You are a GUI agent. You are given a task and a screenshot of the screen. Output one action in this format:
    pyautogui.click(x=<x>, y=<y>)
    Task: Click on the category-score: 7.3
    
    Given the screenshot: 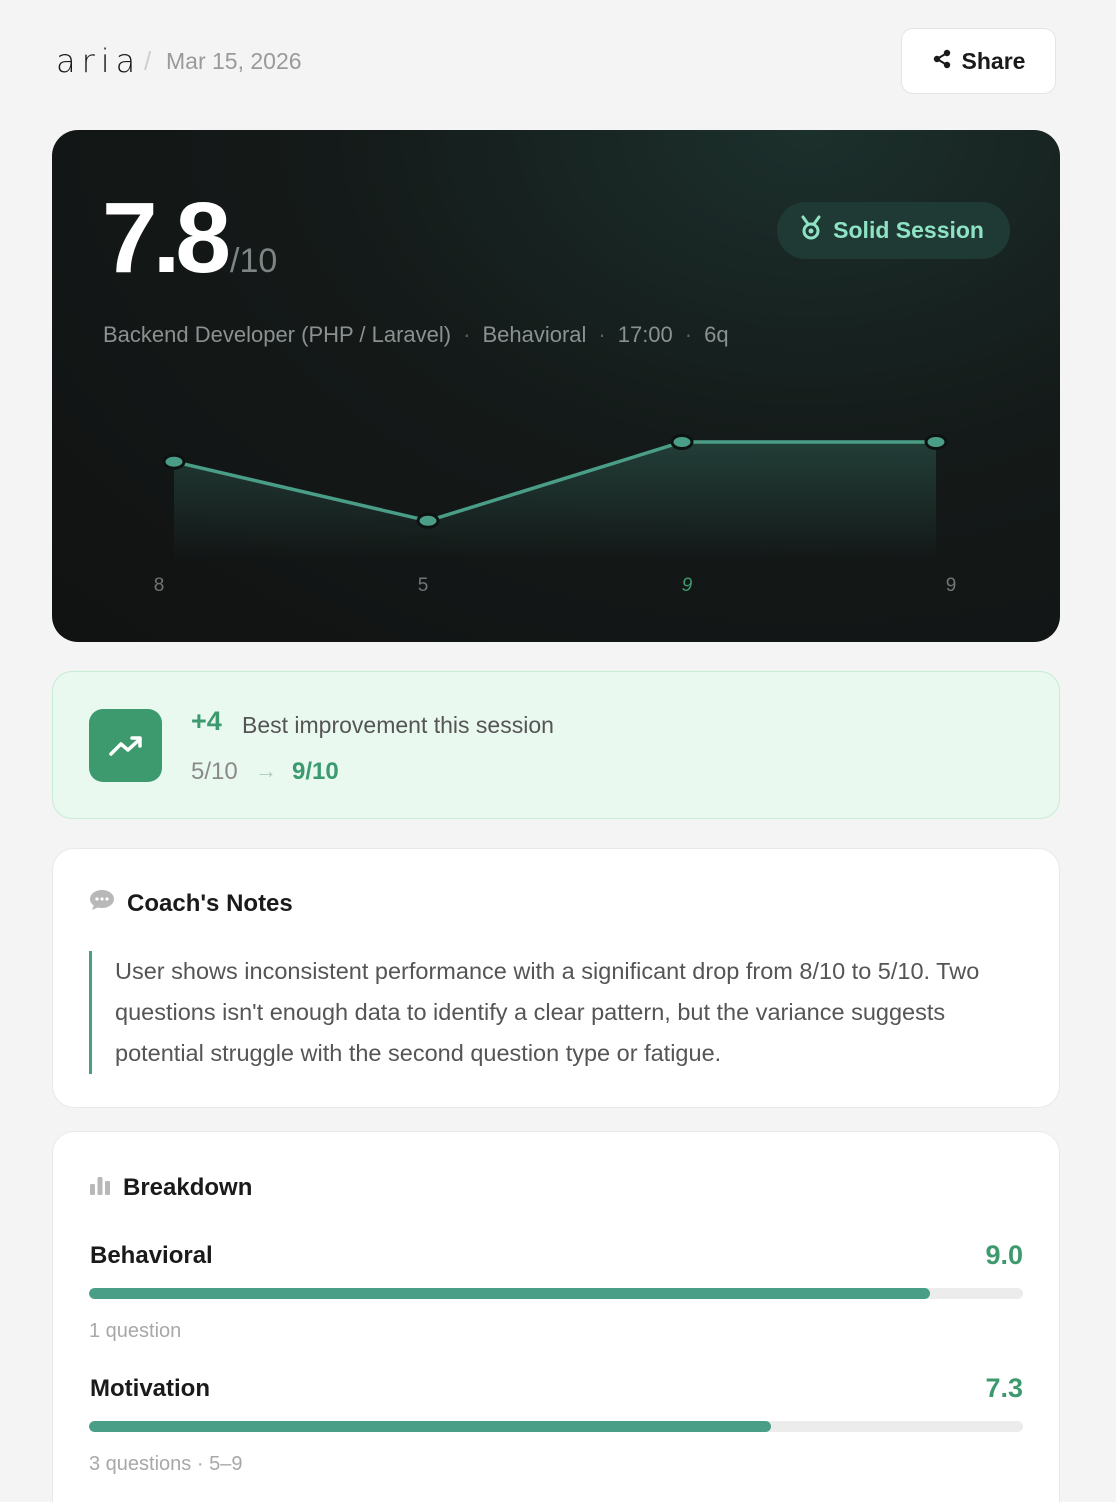 What is the action you would take?
    pyautogui.click(x=1004, y=1388)
    